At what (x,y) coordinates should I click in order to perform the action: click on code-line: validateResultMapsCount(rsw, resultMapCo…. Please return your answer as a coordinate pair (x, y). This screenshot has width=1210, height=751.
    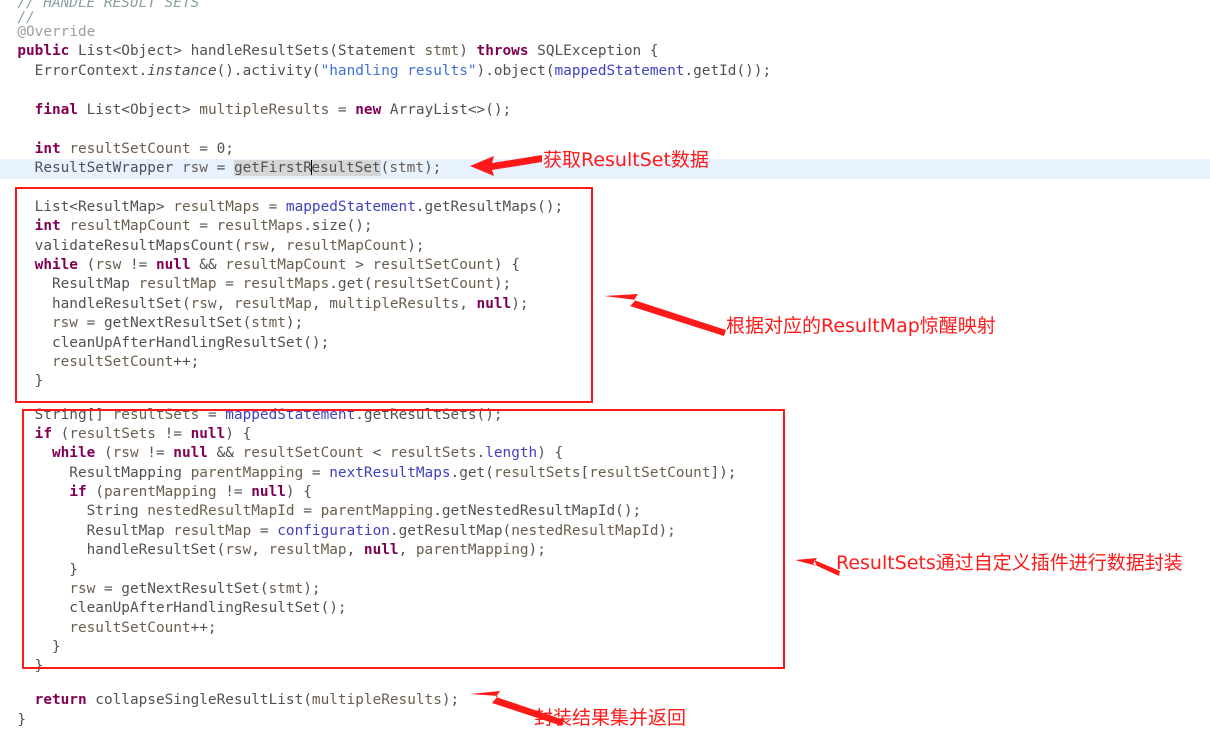
    Looking at the image, I should click on (212, 246).